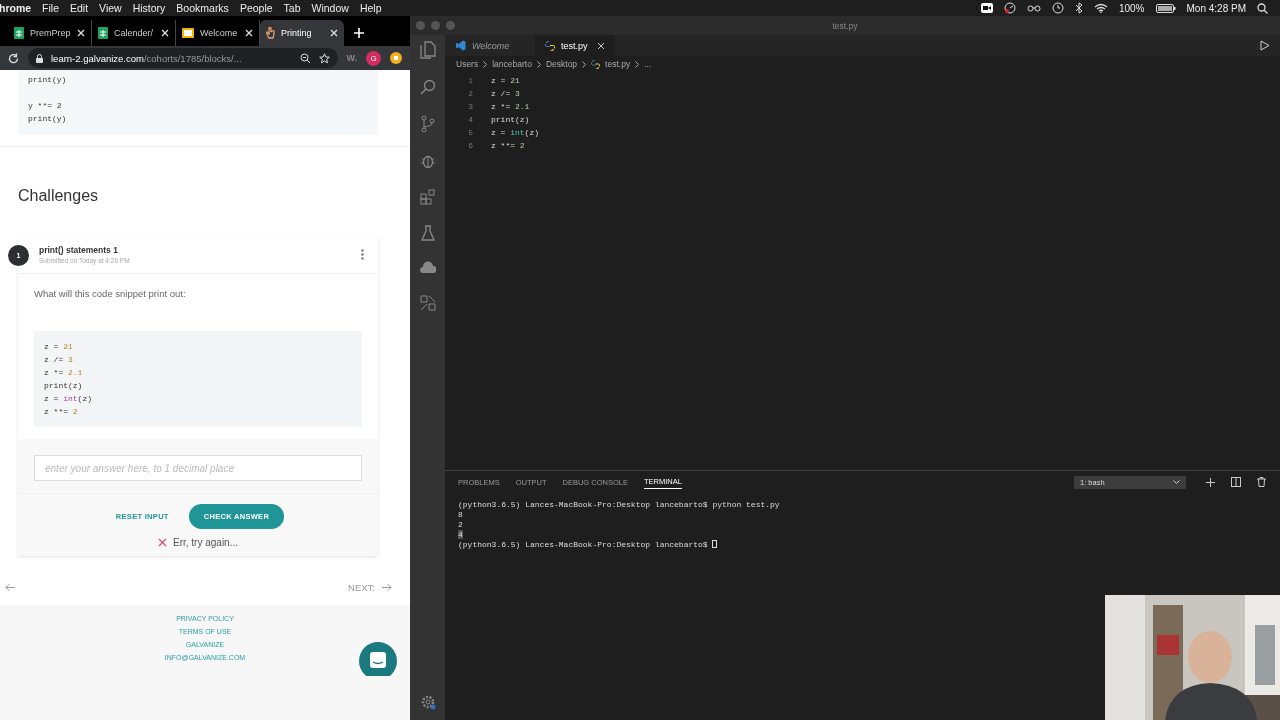  What do you see at coordinates (370, 8) in the screenshot?
I see `menu-item: Help` at bounding box center [370, 8].